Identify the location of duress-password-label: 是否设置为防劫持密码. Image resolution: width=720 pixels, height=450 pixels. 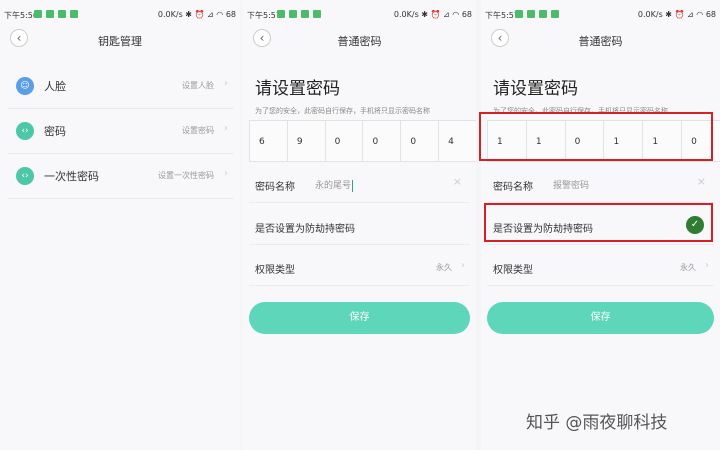
(305, 229).